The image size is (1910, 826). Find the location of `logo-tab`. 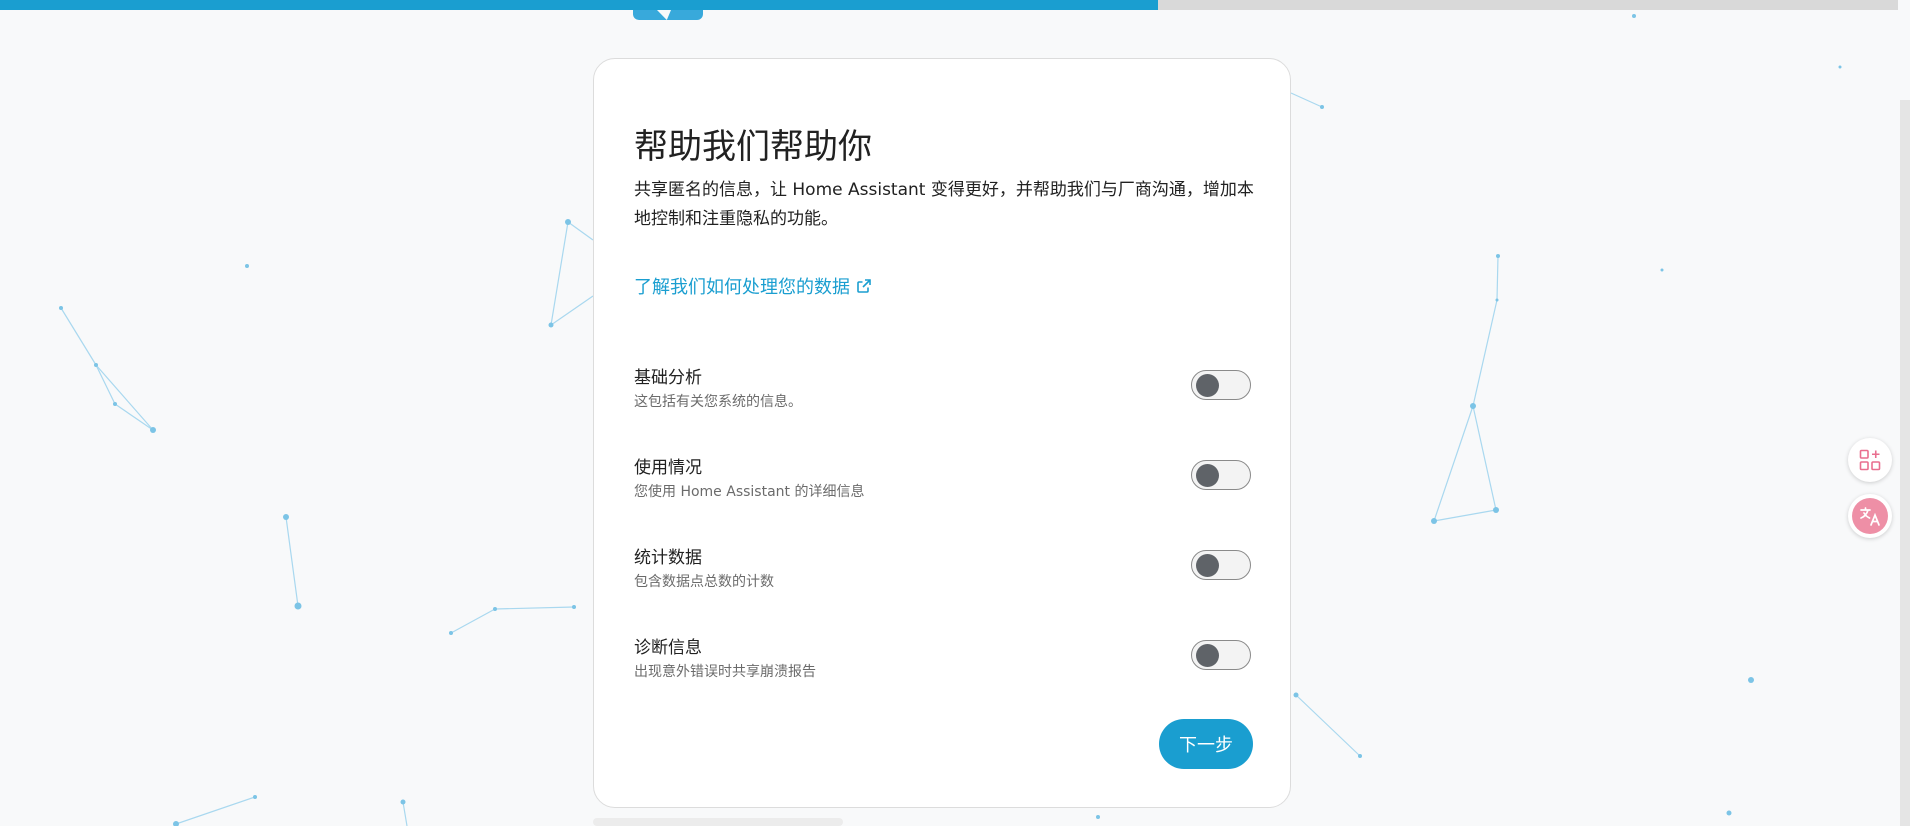

logo-tab is located at coordinates (668, 15).